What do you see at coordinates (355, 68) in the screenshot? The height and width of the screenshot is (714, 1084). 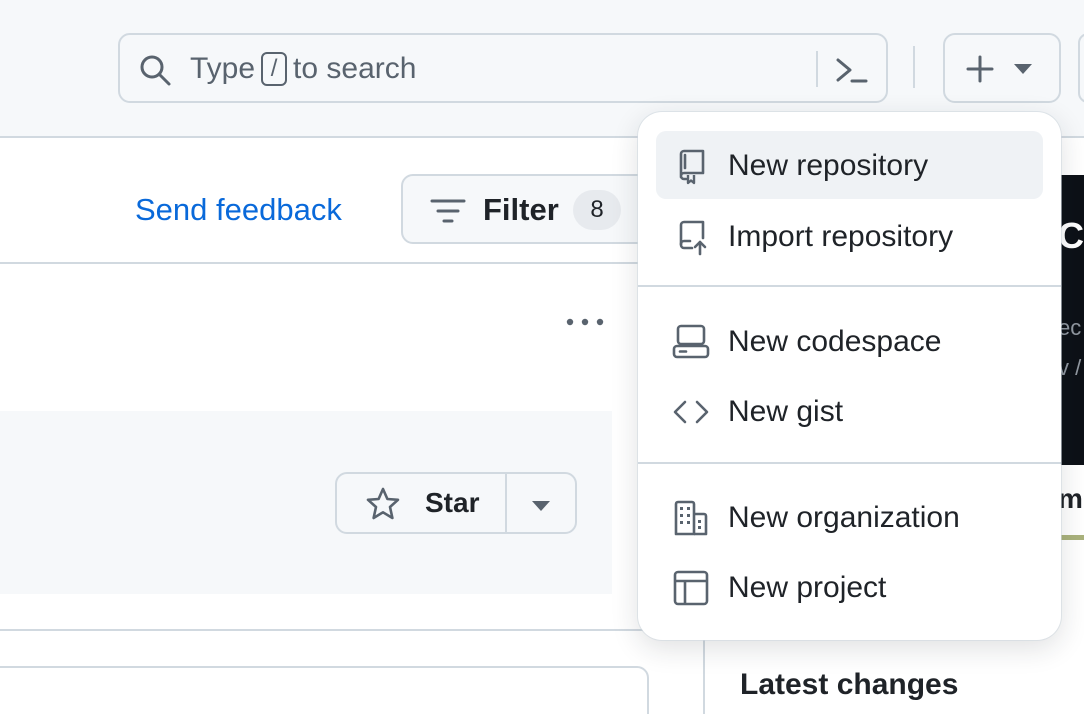 I see `search-placeholder-suffix: to search` at bounding box center [355, 68].